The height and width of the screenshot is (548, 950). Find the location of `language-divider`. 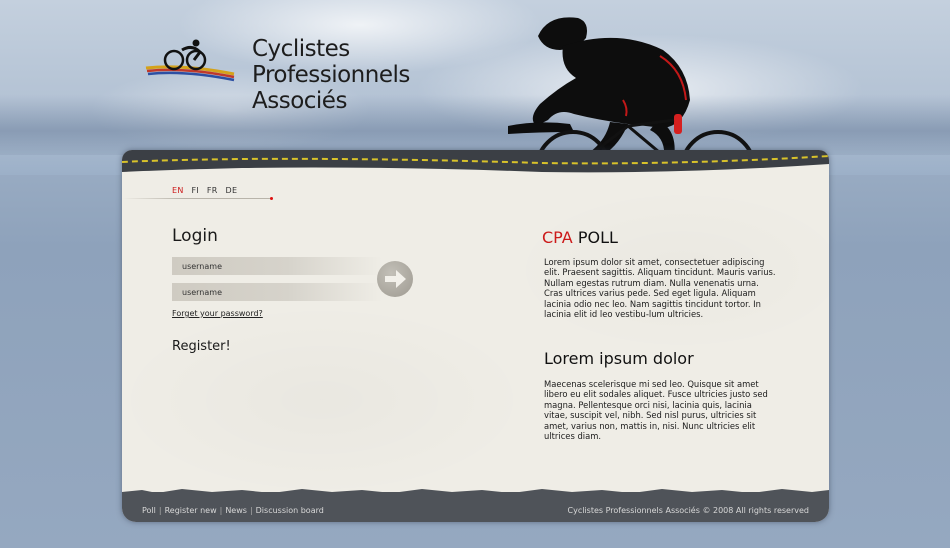

language-divider is located at coordinates (197, 198).